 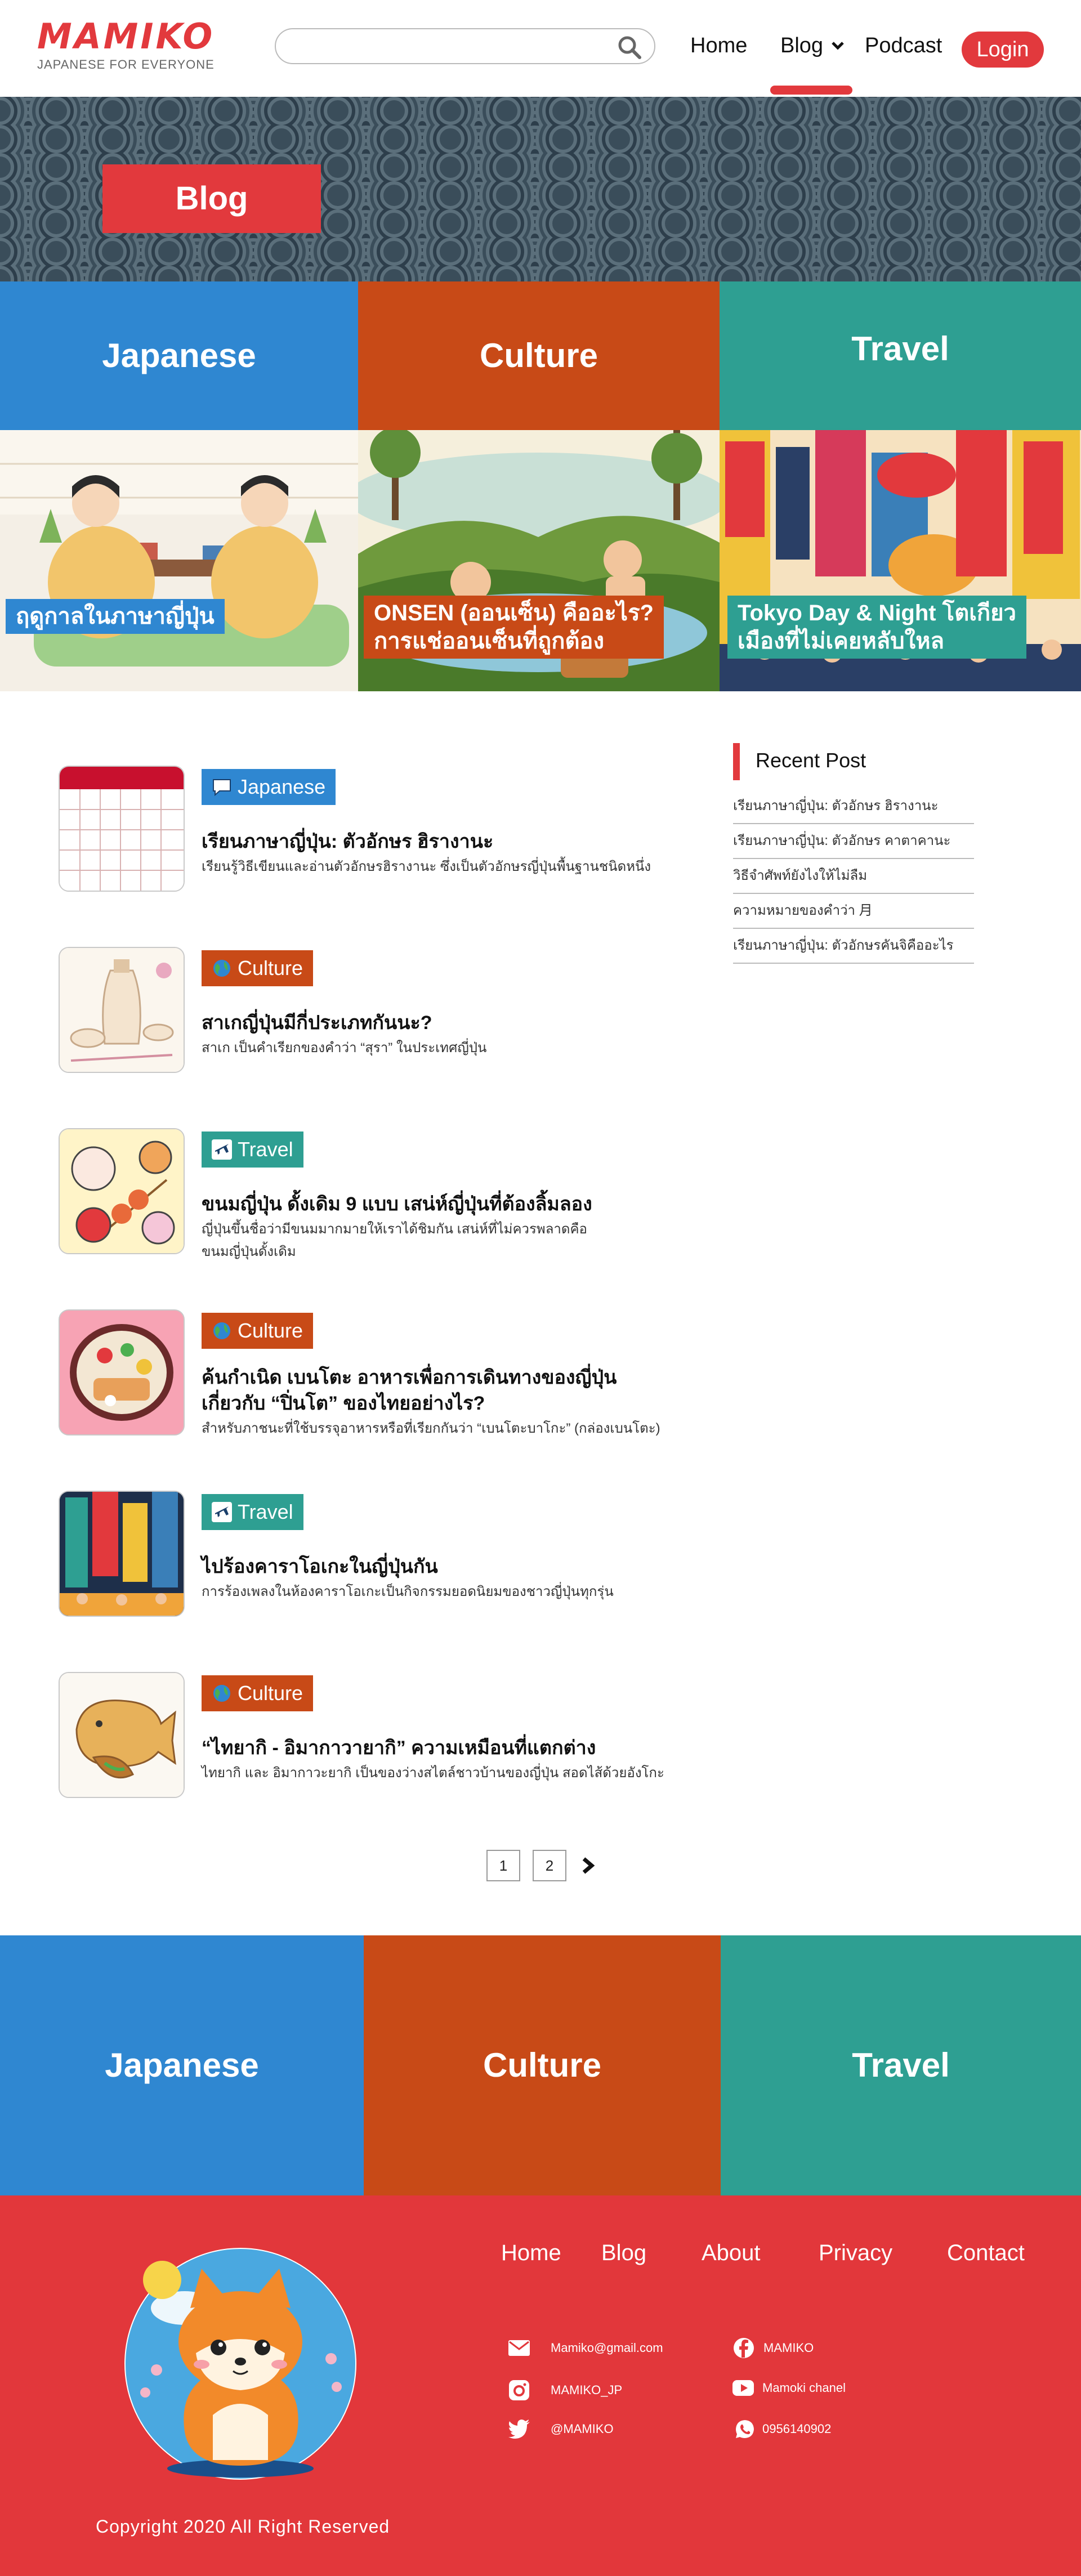 I want to click on bento-image, so click(x=122, y=1372).